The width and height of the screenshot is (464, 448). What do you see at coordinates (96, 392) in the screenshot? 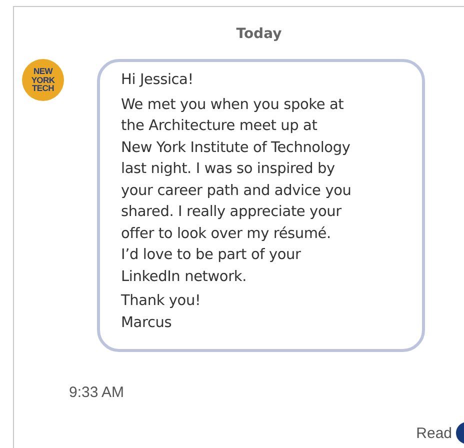
I see `message-time: 9:33 AM` at bounding box center [96, 392].